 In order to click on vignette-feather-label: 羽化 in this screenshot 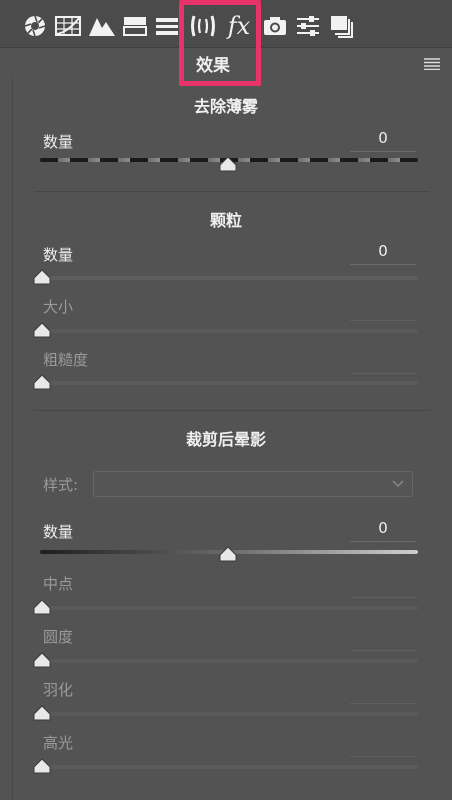, I will do `click(58, 690)`.